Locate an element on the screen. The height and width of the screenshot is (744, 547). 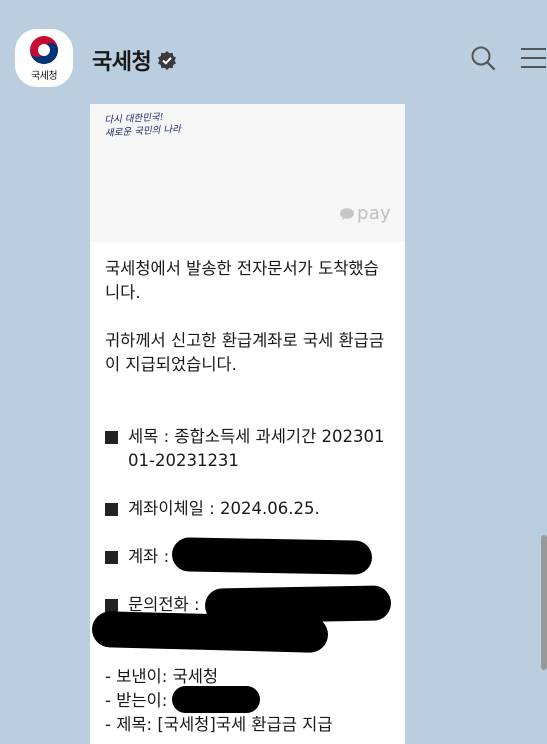
pay-label: pay is located at coordinates (373, 213).